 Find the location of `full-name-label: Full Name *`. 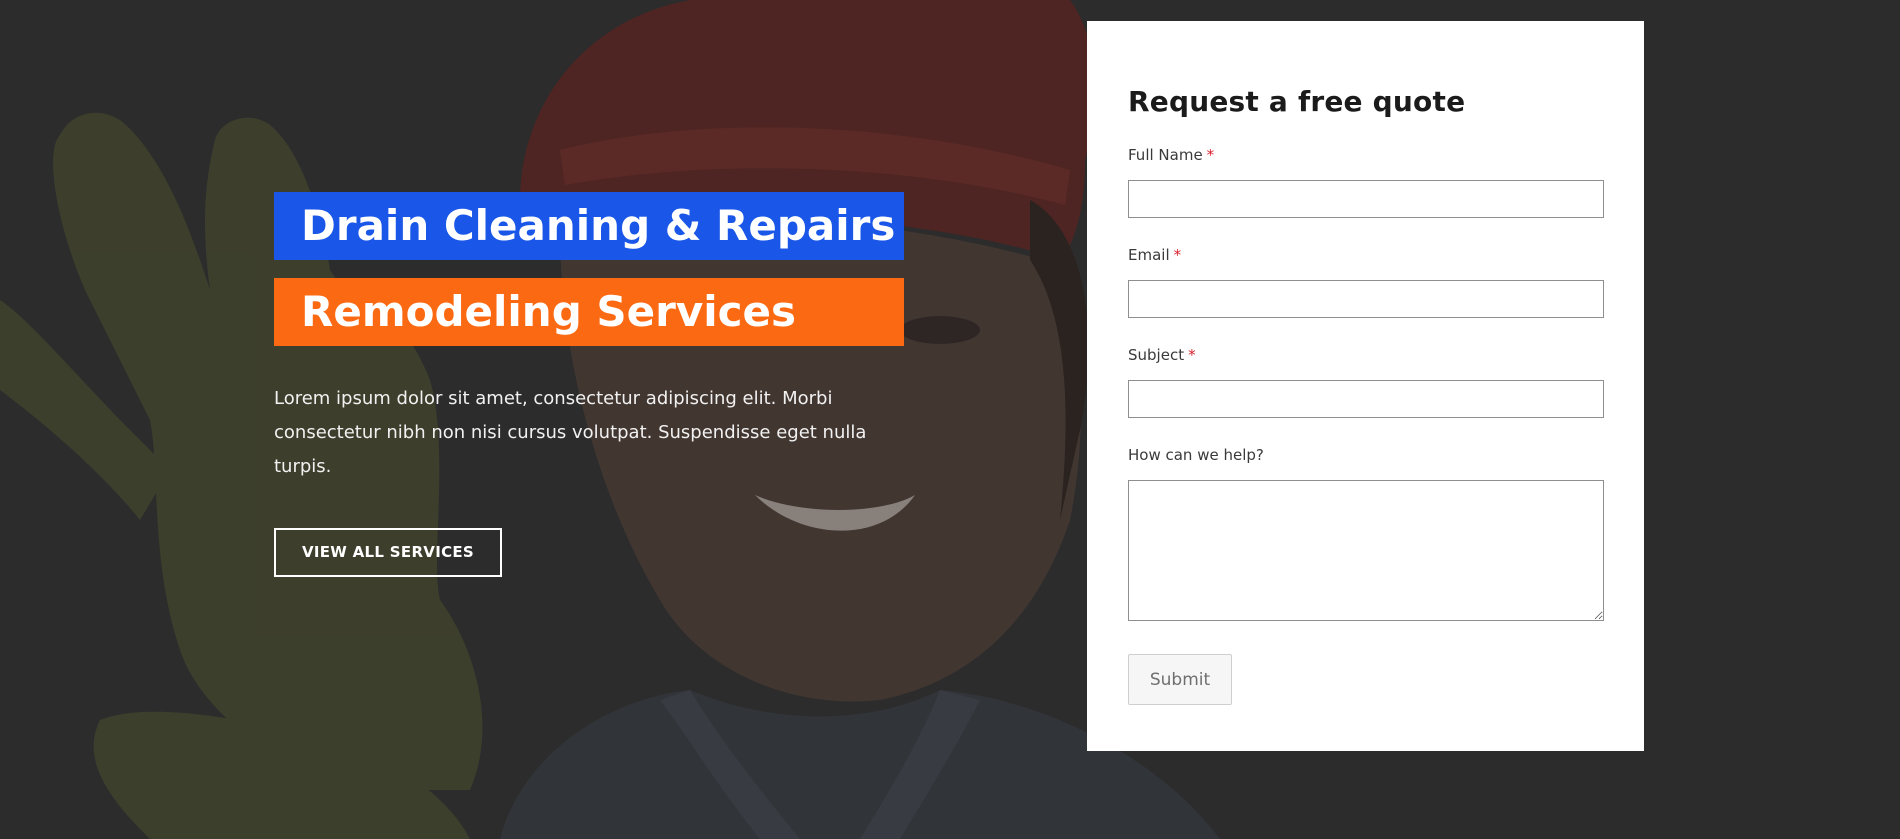

full-name-label: Full Name * is located at coordinates (1365, 155).